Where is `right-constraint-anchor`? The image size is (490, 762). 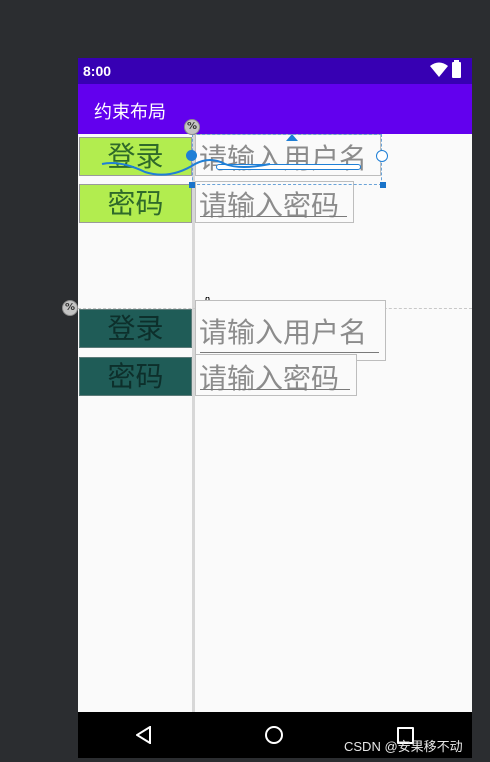 right-constraint-anchor is located at coordinates (382, 156).